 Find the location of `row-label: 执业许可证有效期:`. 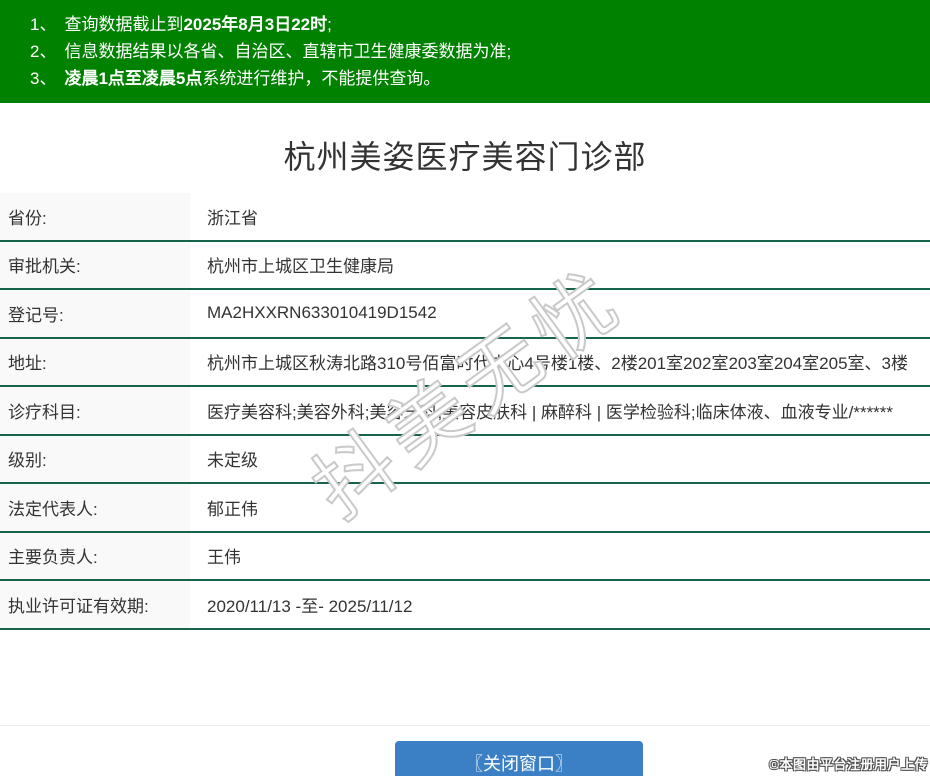

row-label: 执业许可证有效期: is located at coordinates (95, 604).